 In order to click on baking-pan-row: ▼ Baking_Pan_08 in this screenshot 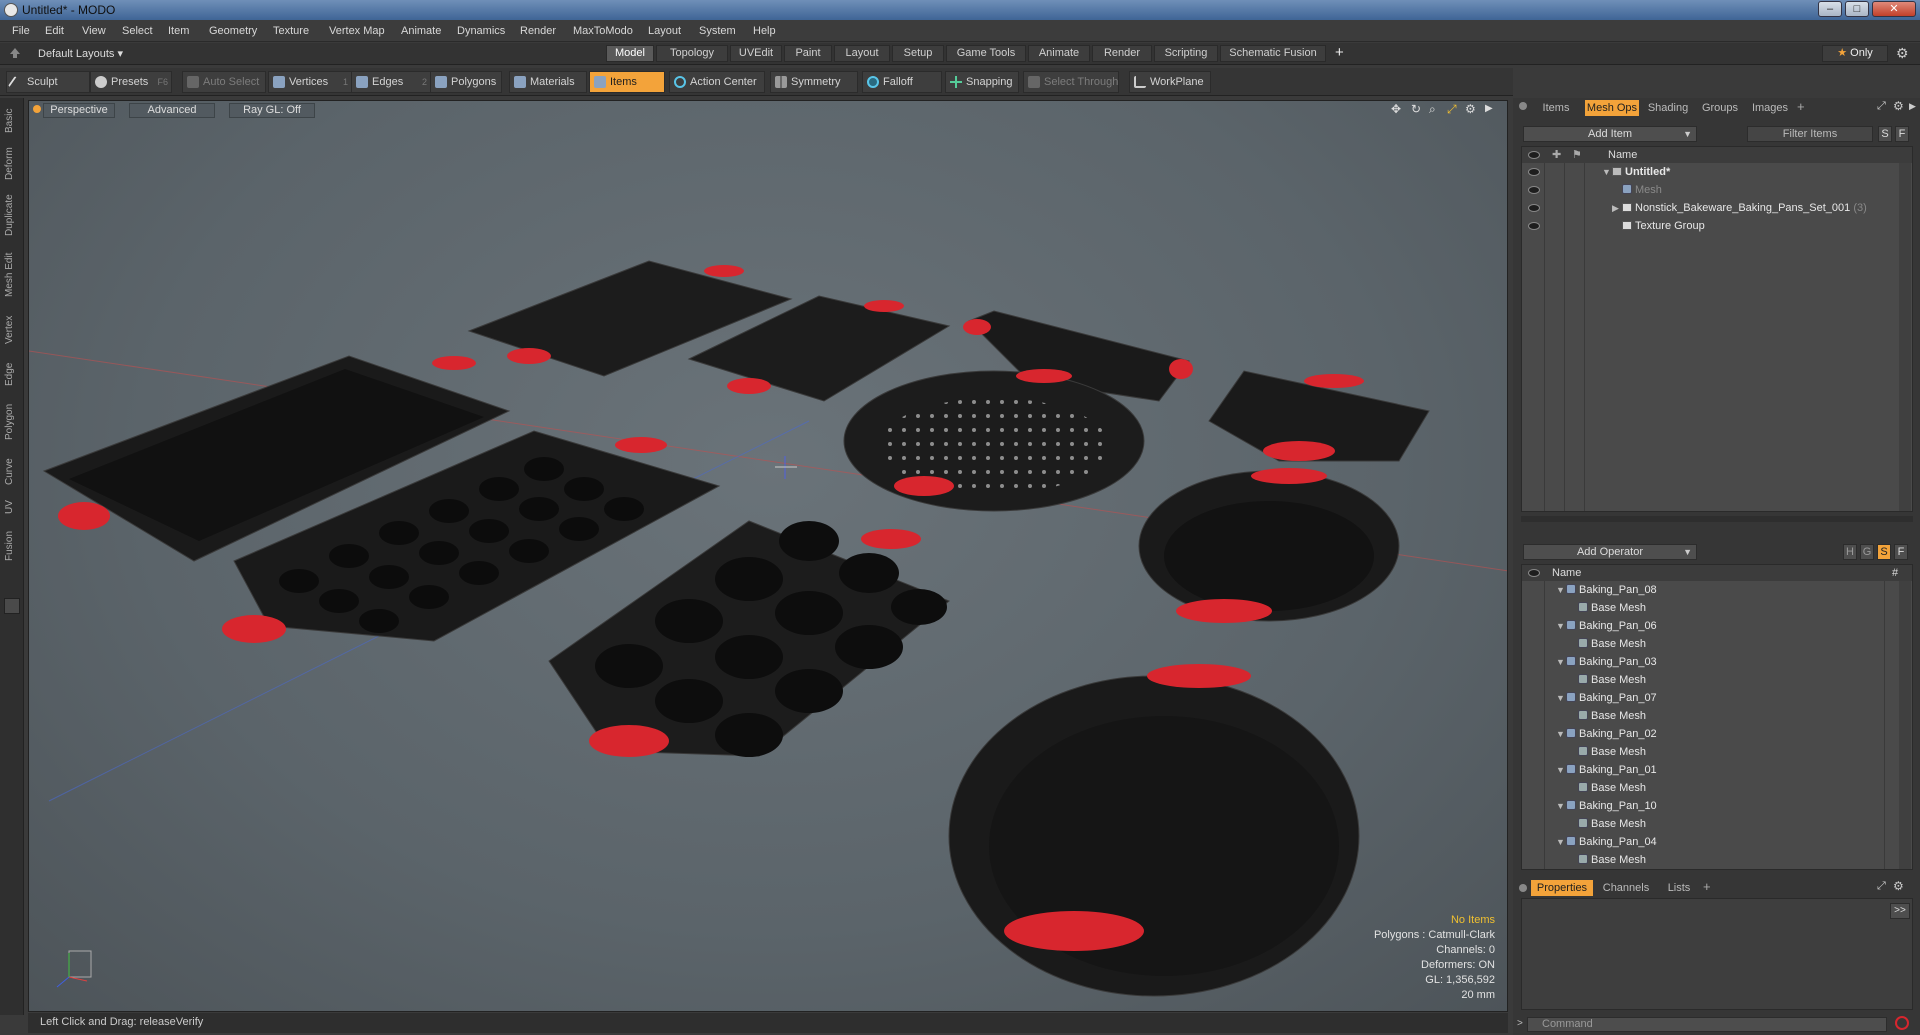, I will do `click(1702, 590)`.